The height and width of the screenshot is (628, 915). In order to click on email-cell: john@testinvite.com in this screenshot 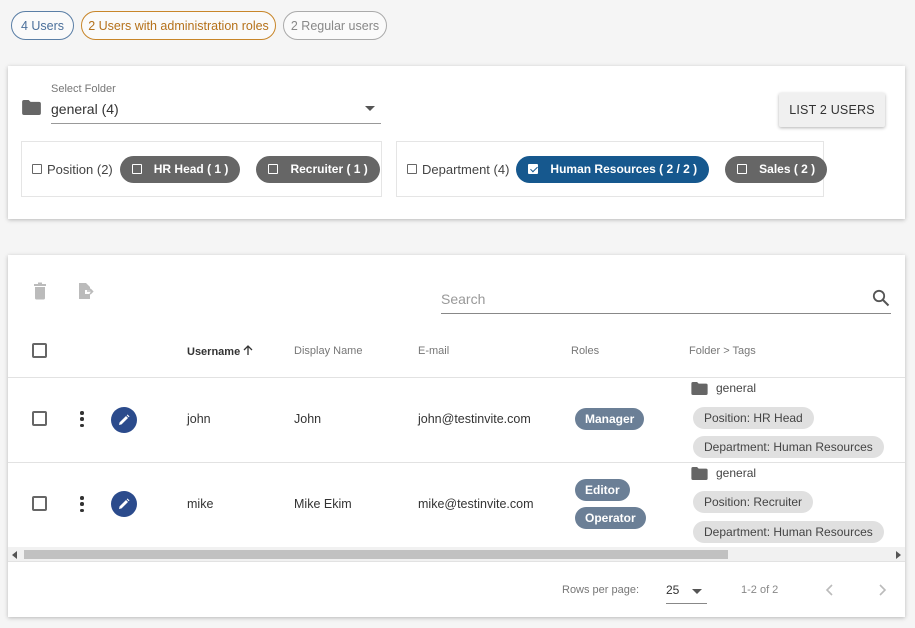, I will do `click(474, 419)`.